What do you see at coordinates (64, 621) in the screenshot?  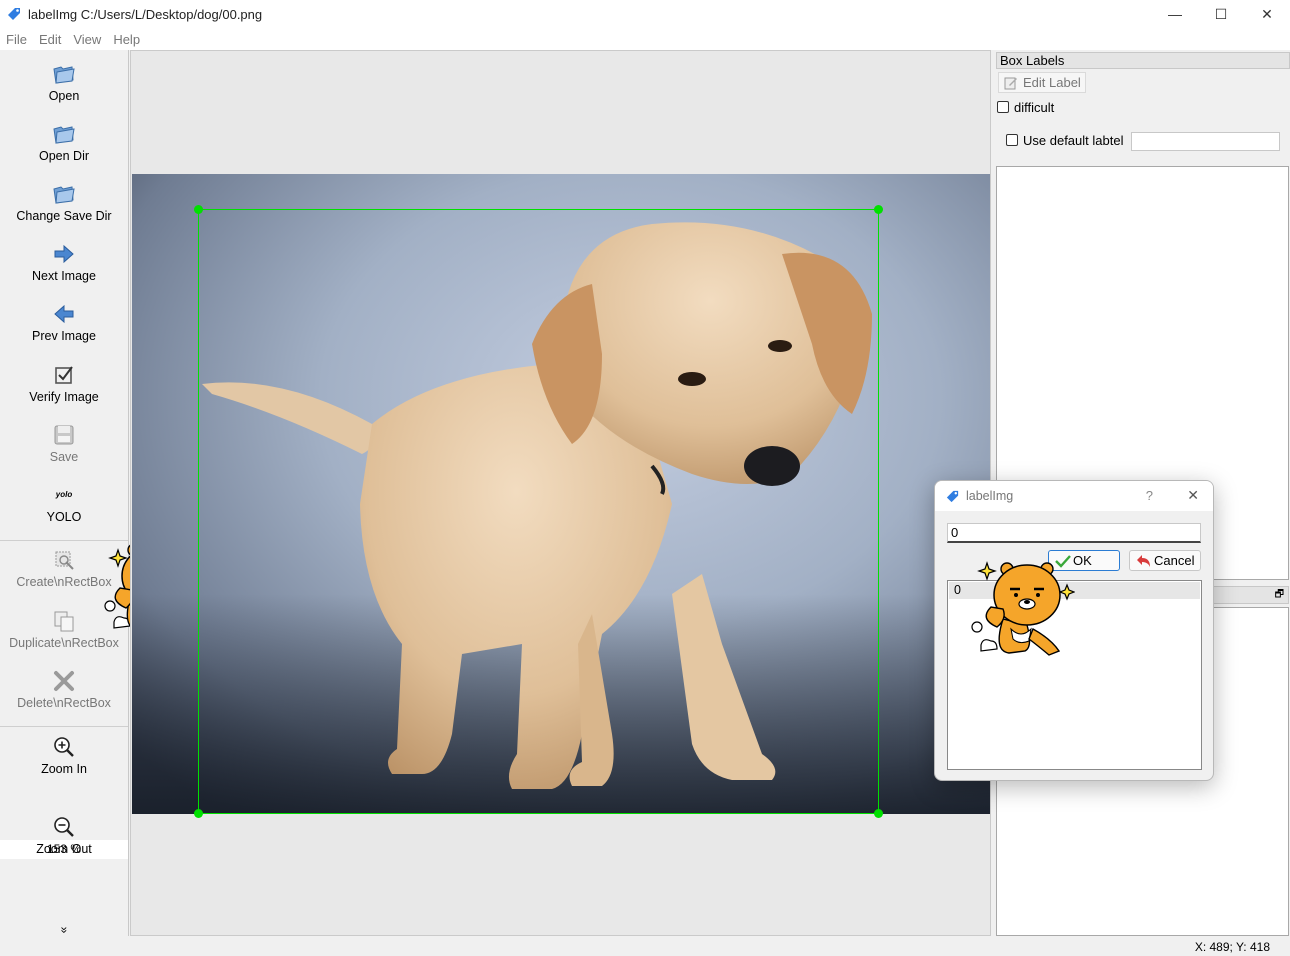 I see `duplicate-icon` at bounding box center [64, 621].